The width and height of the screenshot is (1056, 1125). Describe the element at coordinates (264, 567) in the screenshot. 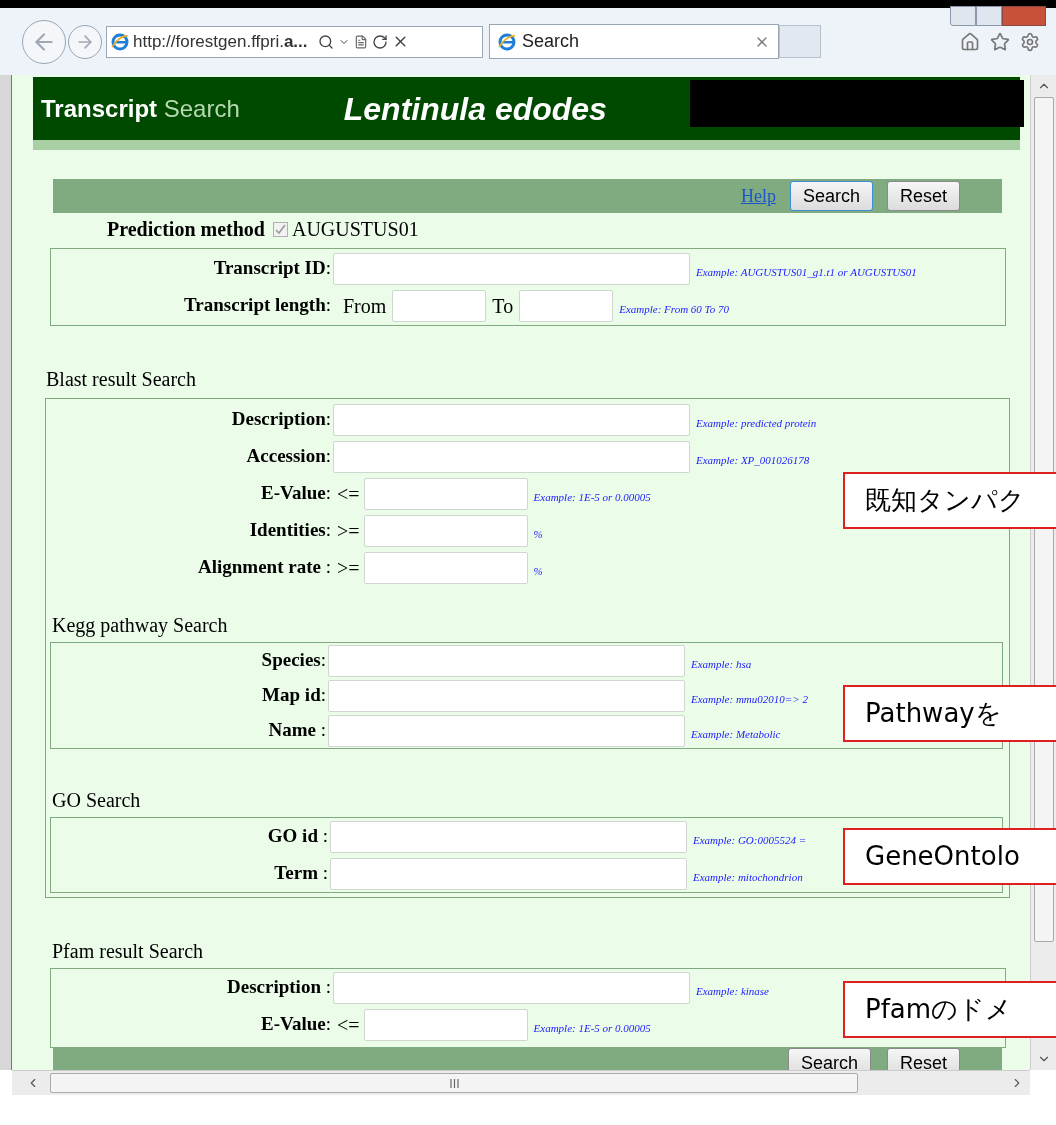

I see `field-label: Alignment rate :` at that location.